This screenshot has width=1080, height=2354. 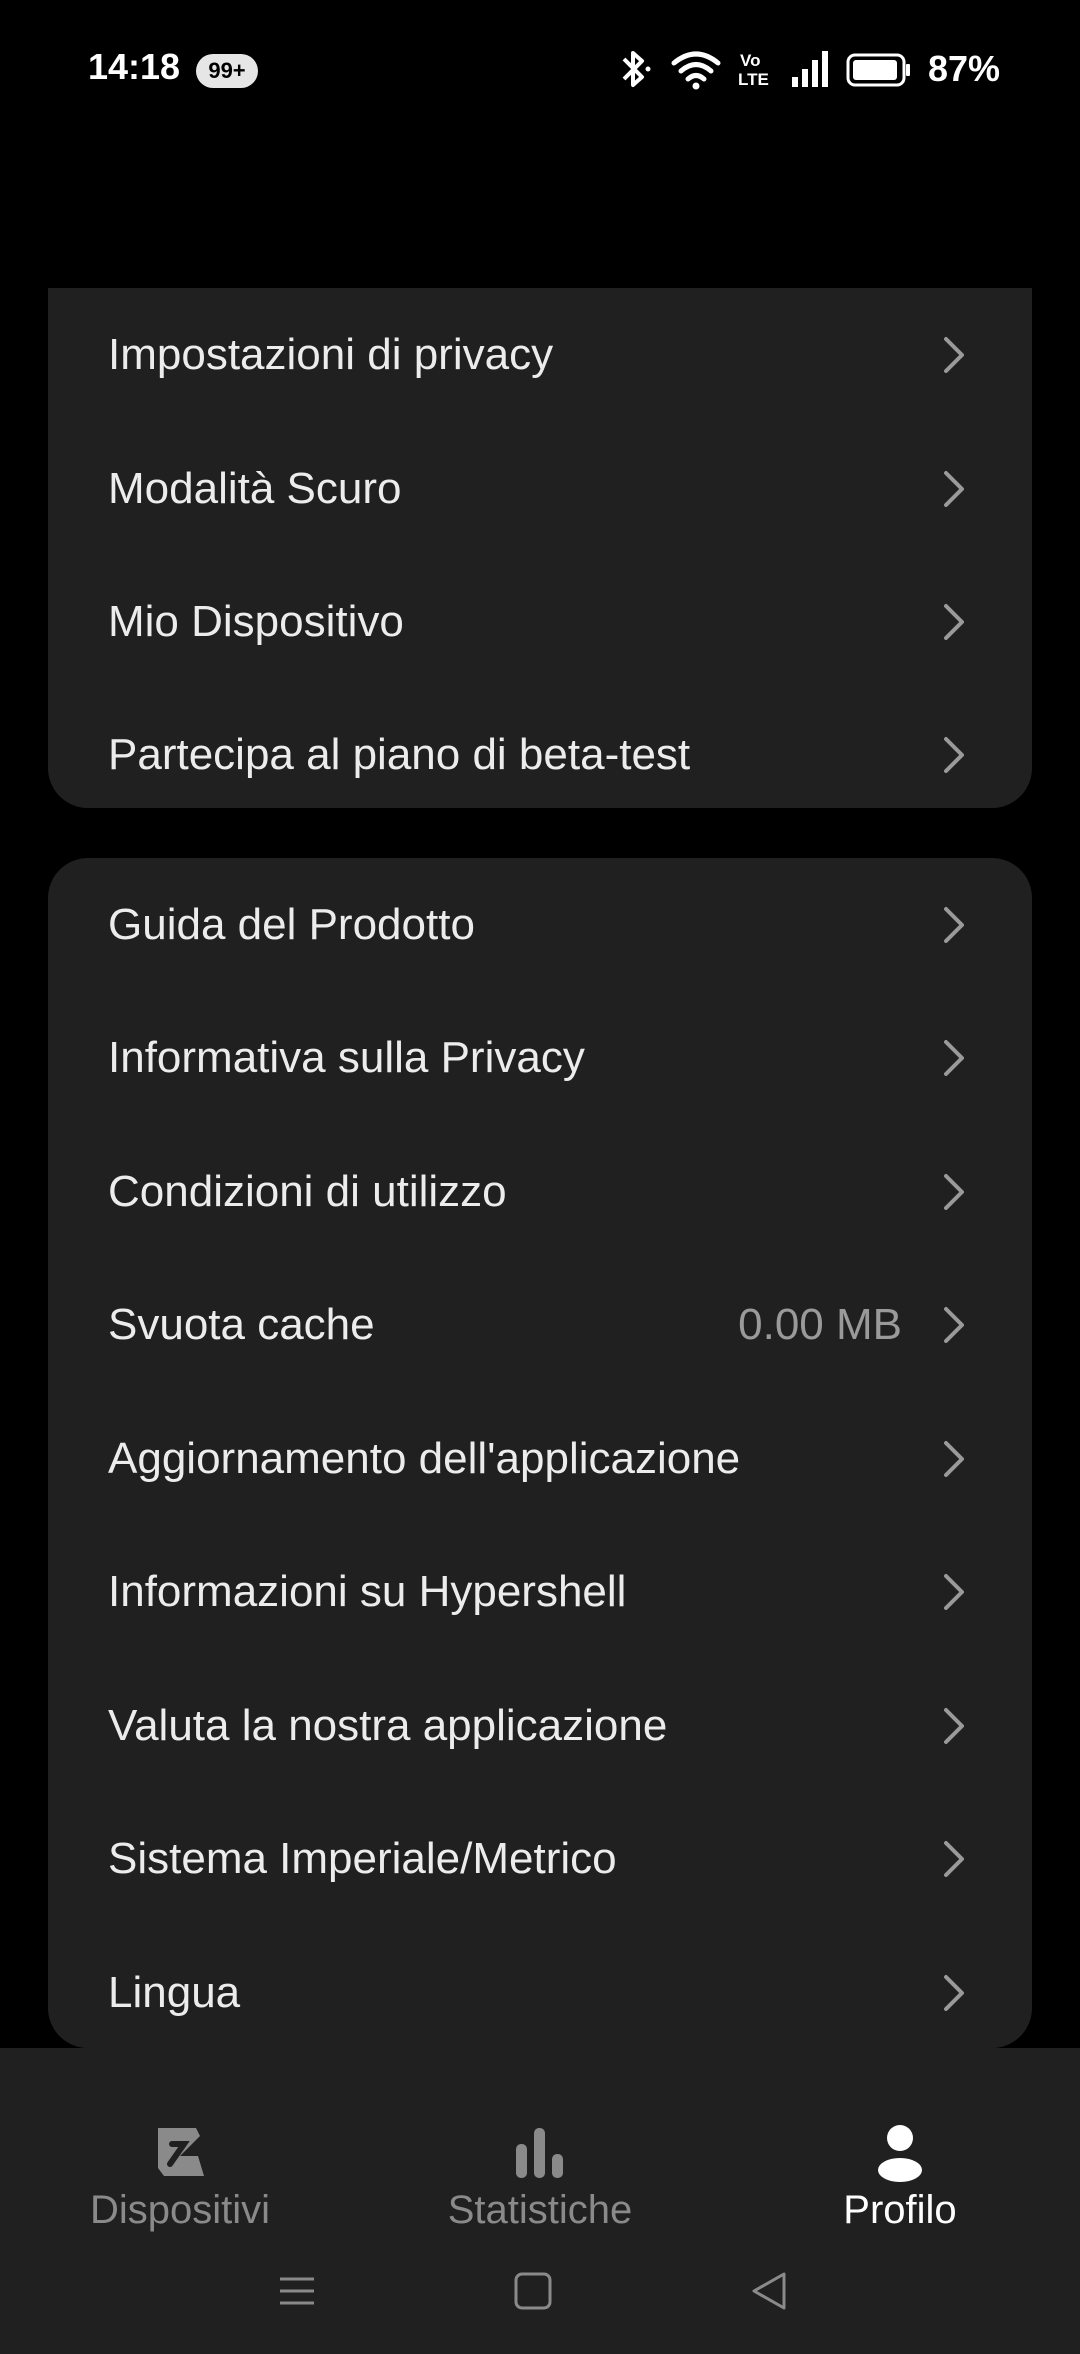 I want to click on battery-percentage: 87%, so click(x=963, y=68).